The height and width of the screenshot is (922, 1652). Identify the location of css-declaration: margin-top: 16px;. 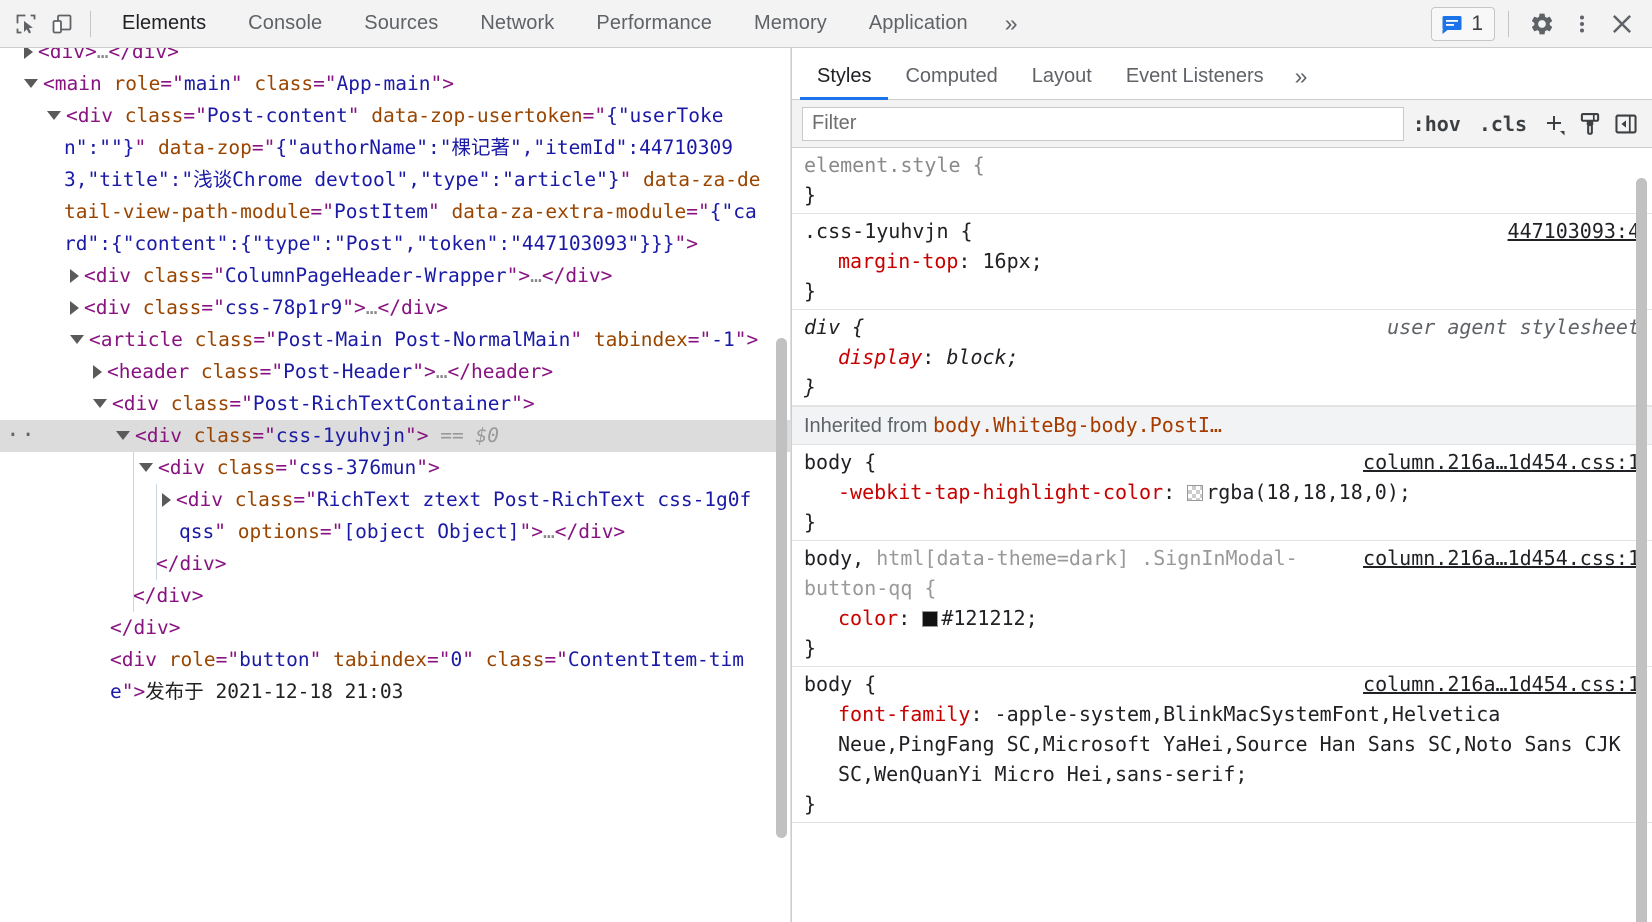
(1222, 261).